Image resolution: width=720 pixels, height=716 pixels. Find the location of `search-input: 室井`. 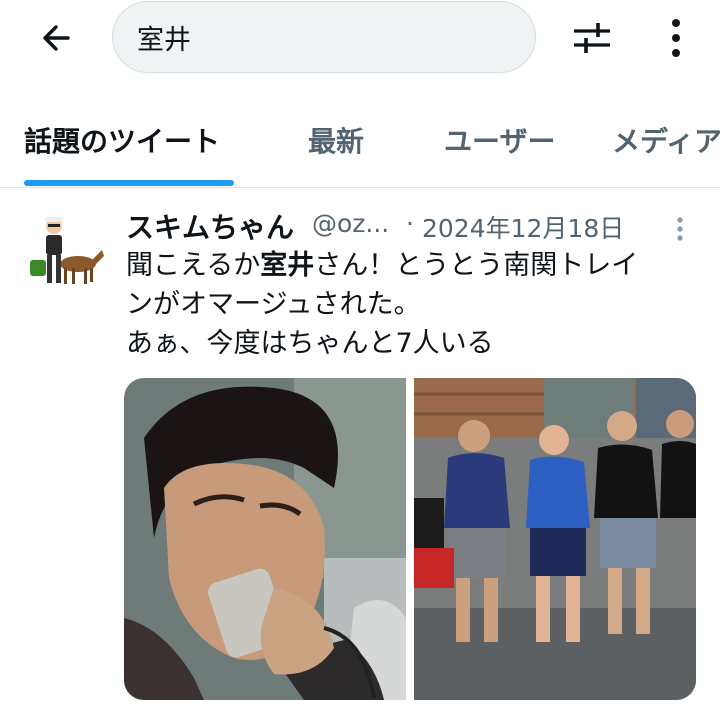

search-input: 室井 is located at coordinates (324, 37).